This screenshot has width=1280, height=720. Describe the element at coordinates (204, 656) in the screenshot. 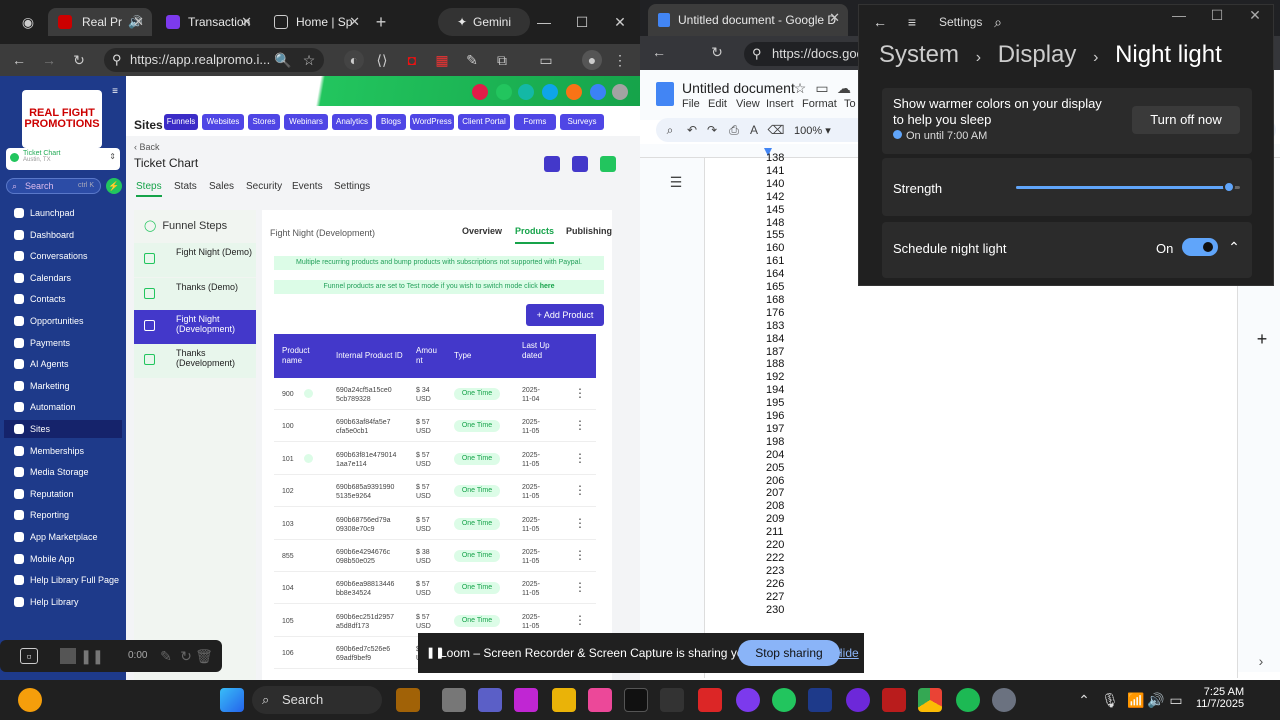

I see `trash-icon: 🗑` at that location.